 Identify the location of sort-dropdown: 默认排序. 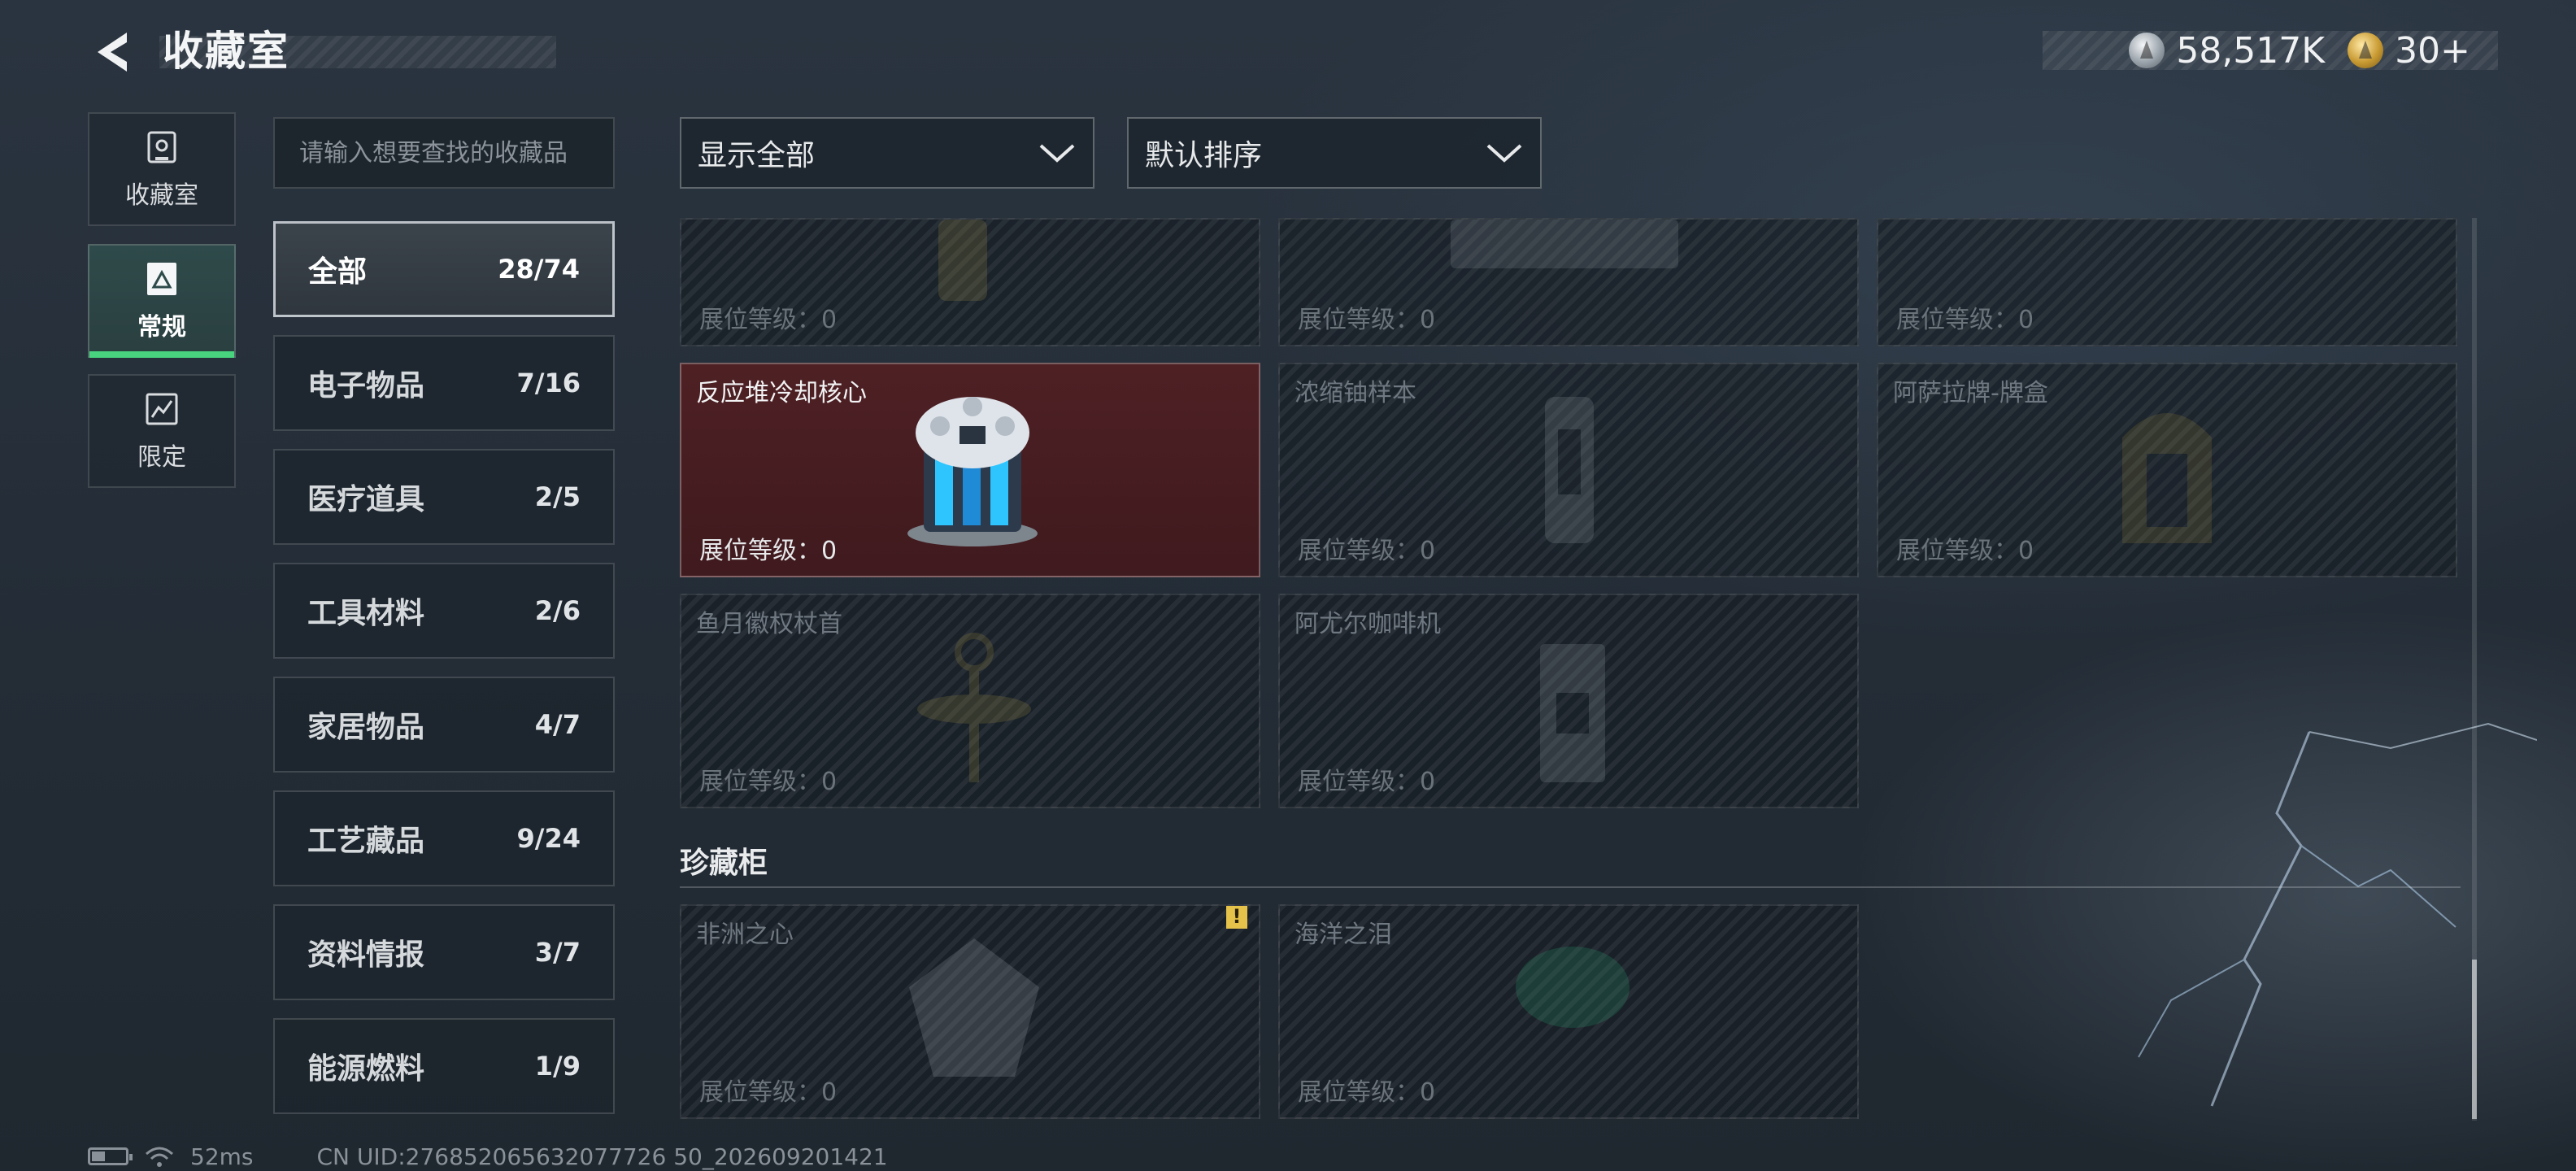
(1335, 153).